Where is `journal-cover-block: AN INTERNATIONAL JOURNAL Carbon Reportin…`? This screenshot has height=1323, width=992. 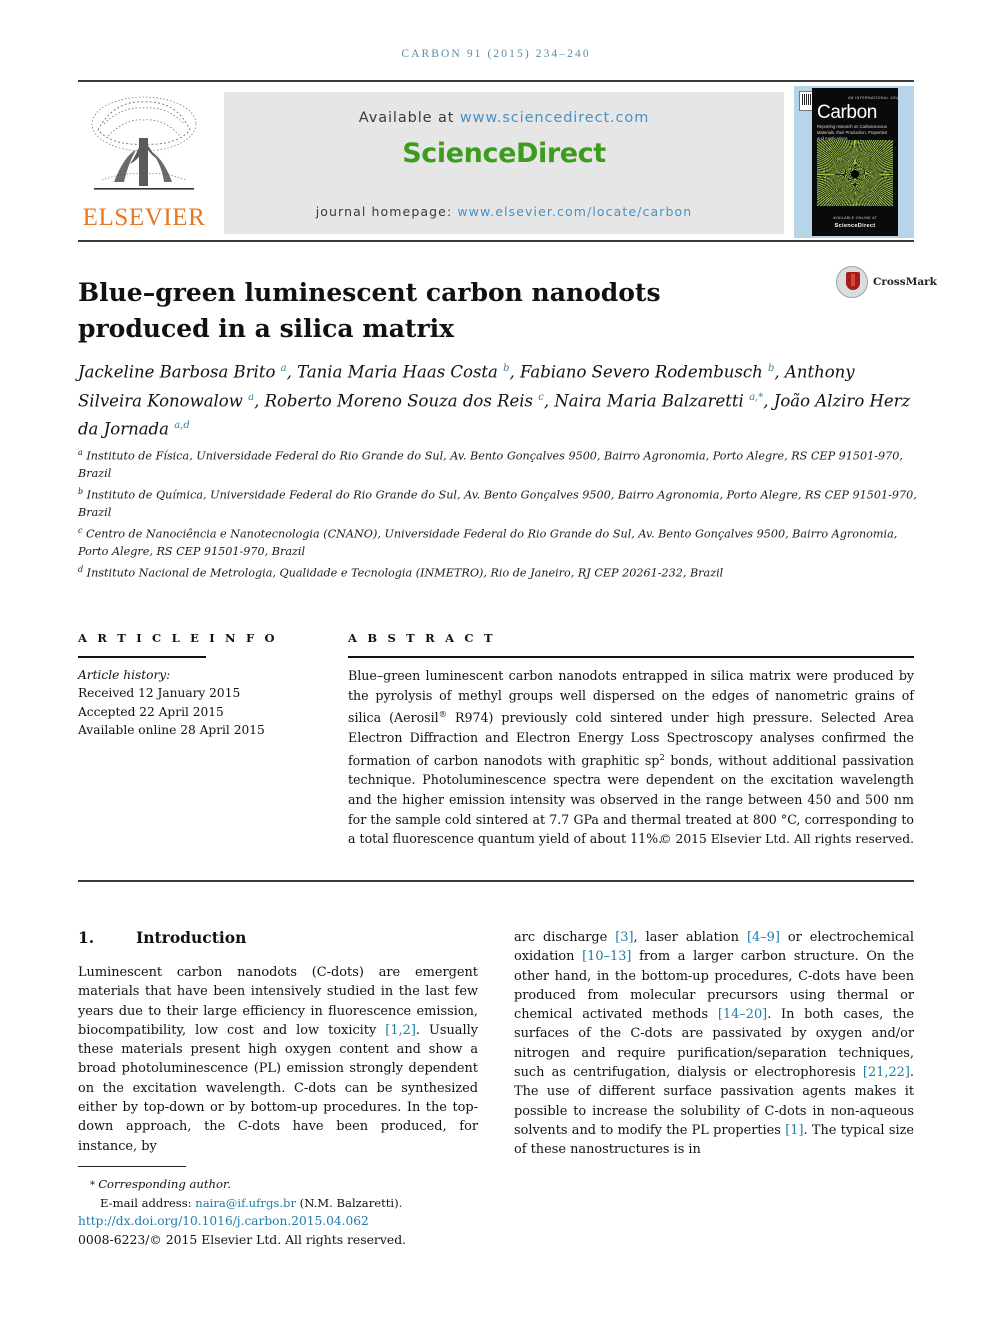
journal-cover-block: AN INTERNATIONAL JOURNAL Carbon Reportin… is located at coordinates (854, 162).